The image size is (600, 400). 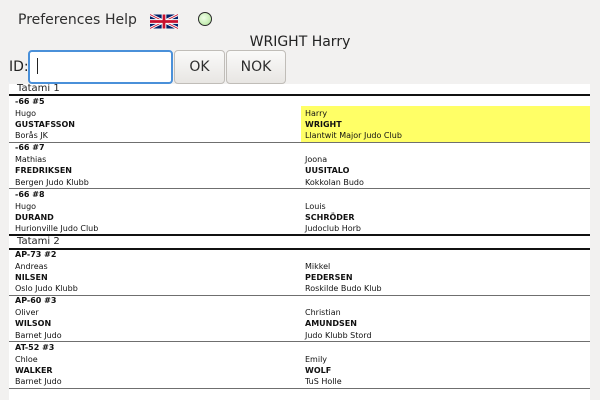 I want to click on left-first-name: Chloe, so click(x=26, y=359).